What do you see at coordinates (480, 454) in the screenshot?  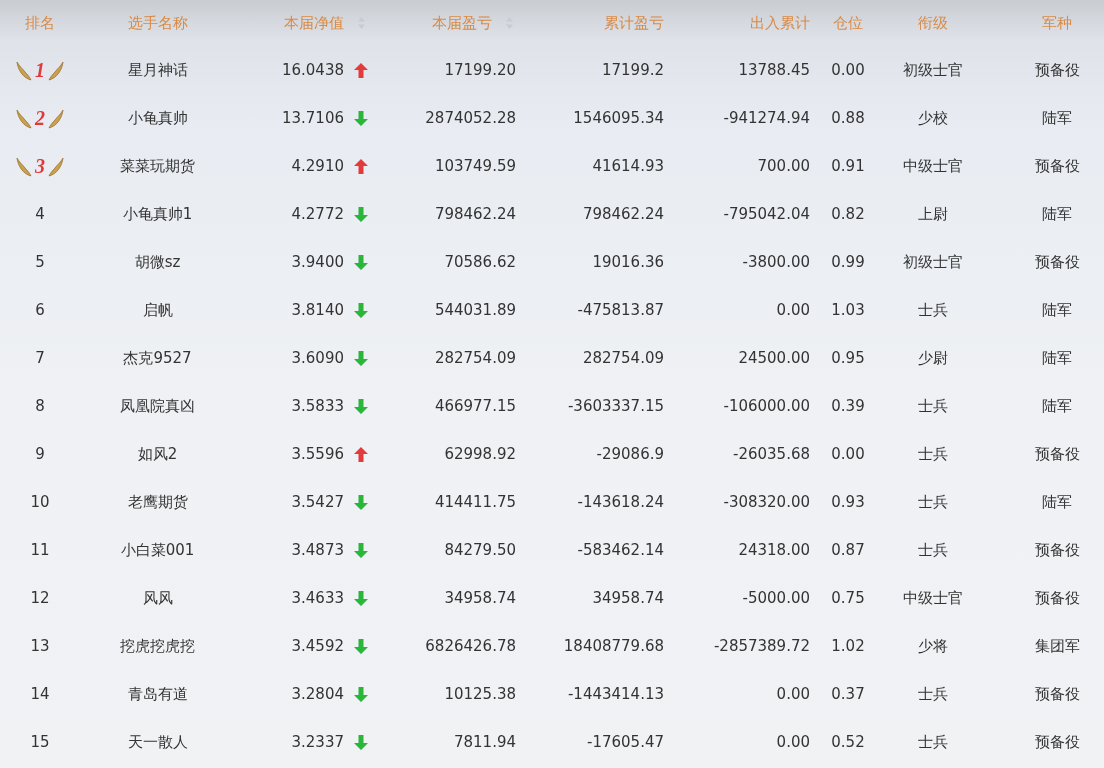 I see `profit-value: 62998.92` at bounding box center [480, 454].